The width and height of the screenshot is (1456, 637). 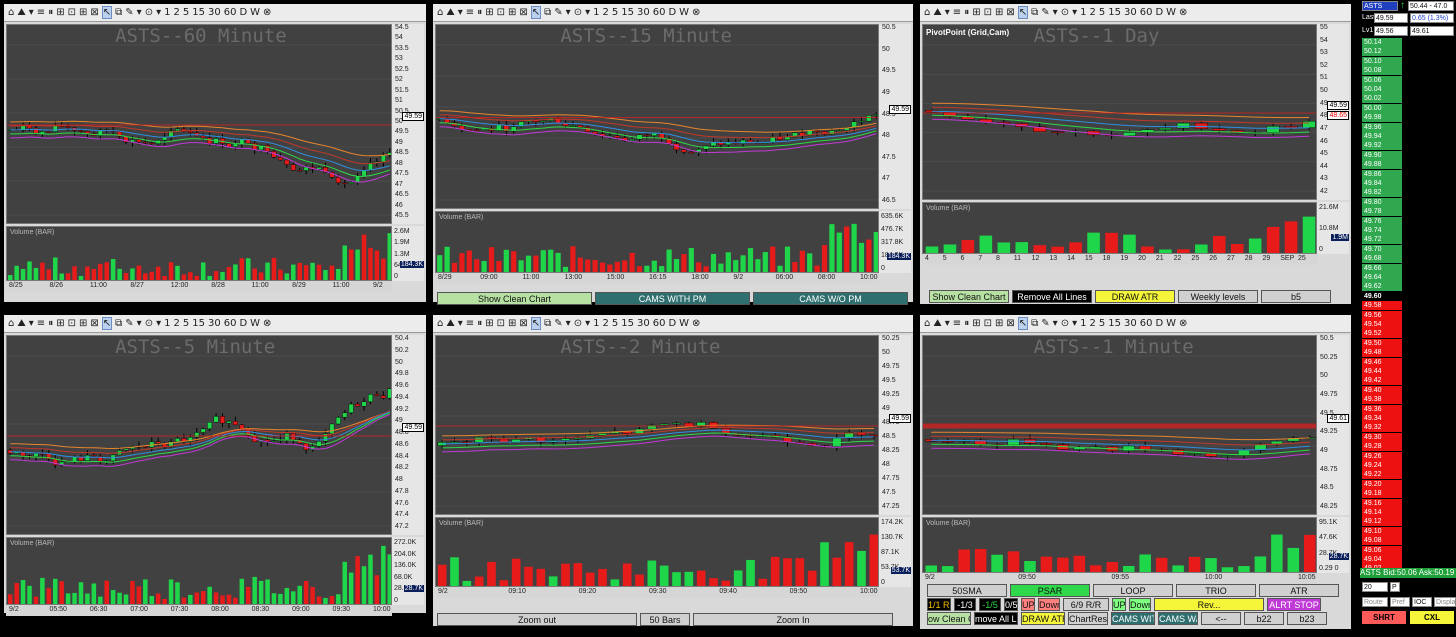 What do you see at coordinates (1382, 183) in the screenshot?
I see `ladder-row: 49.84` at bounding box center [1382, 183].